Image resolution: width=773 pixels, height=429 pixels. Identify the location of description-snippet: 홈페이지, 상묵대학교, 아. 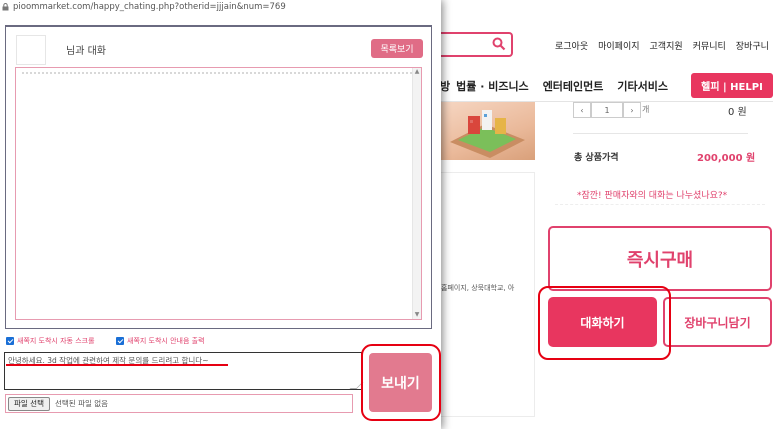
(478, 288).